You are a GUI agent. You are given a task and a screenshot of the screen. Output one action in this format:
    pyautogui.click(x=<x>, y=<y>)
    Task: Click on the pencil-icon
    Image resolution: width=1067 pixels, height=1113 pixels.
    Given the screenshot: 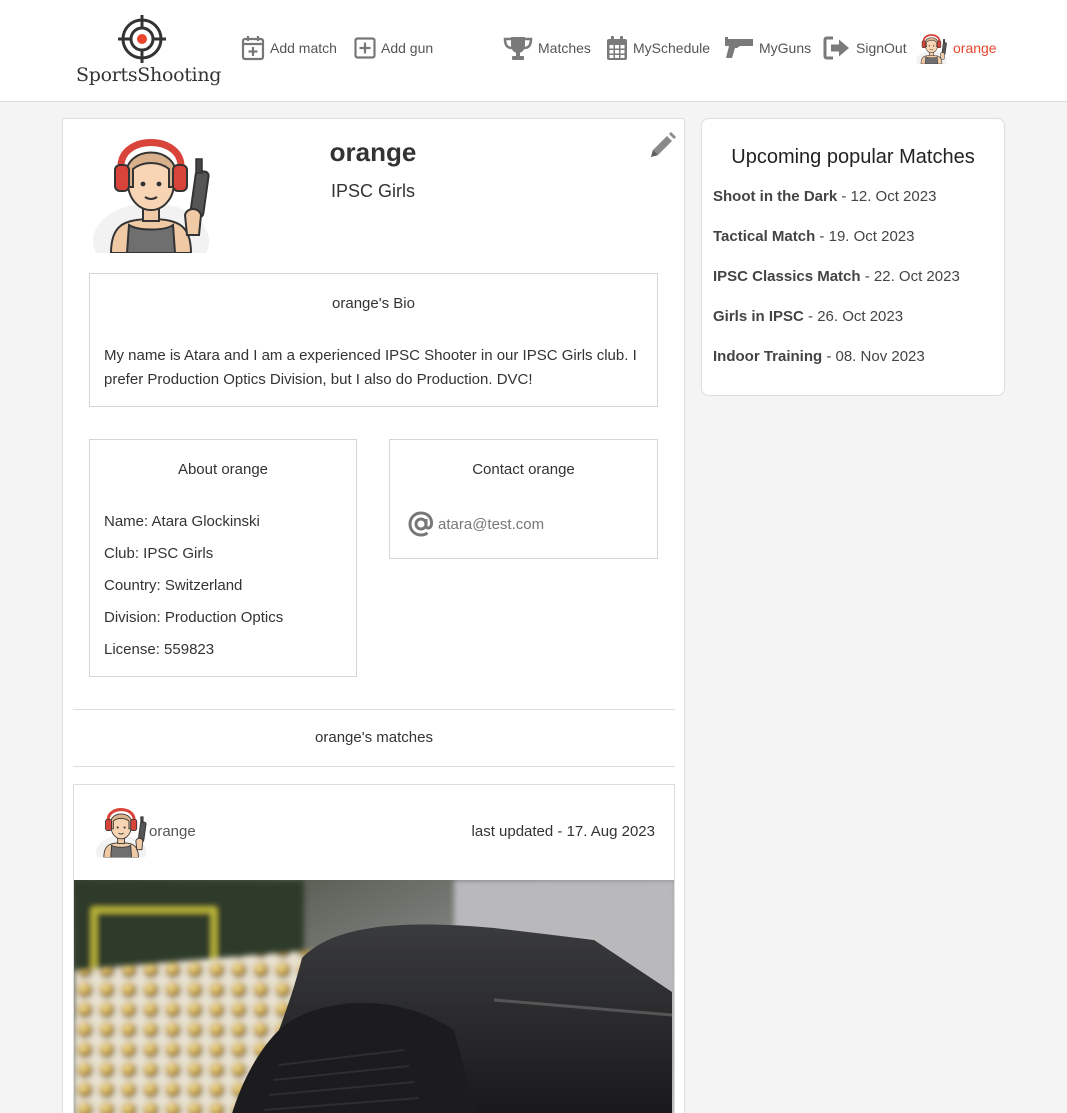 What is the action you would take?
    pyautogui.click(x=663, y=144)
    